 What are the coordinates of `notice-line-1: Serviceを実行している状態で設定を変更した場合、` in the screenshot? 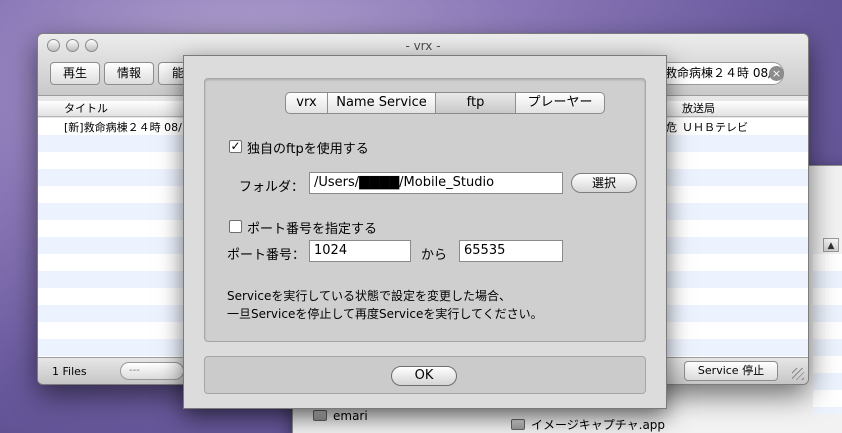 It's located at (369, 296).